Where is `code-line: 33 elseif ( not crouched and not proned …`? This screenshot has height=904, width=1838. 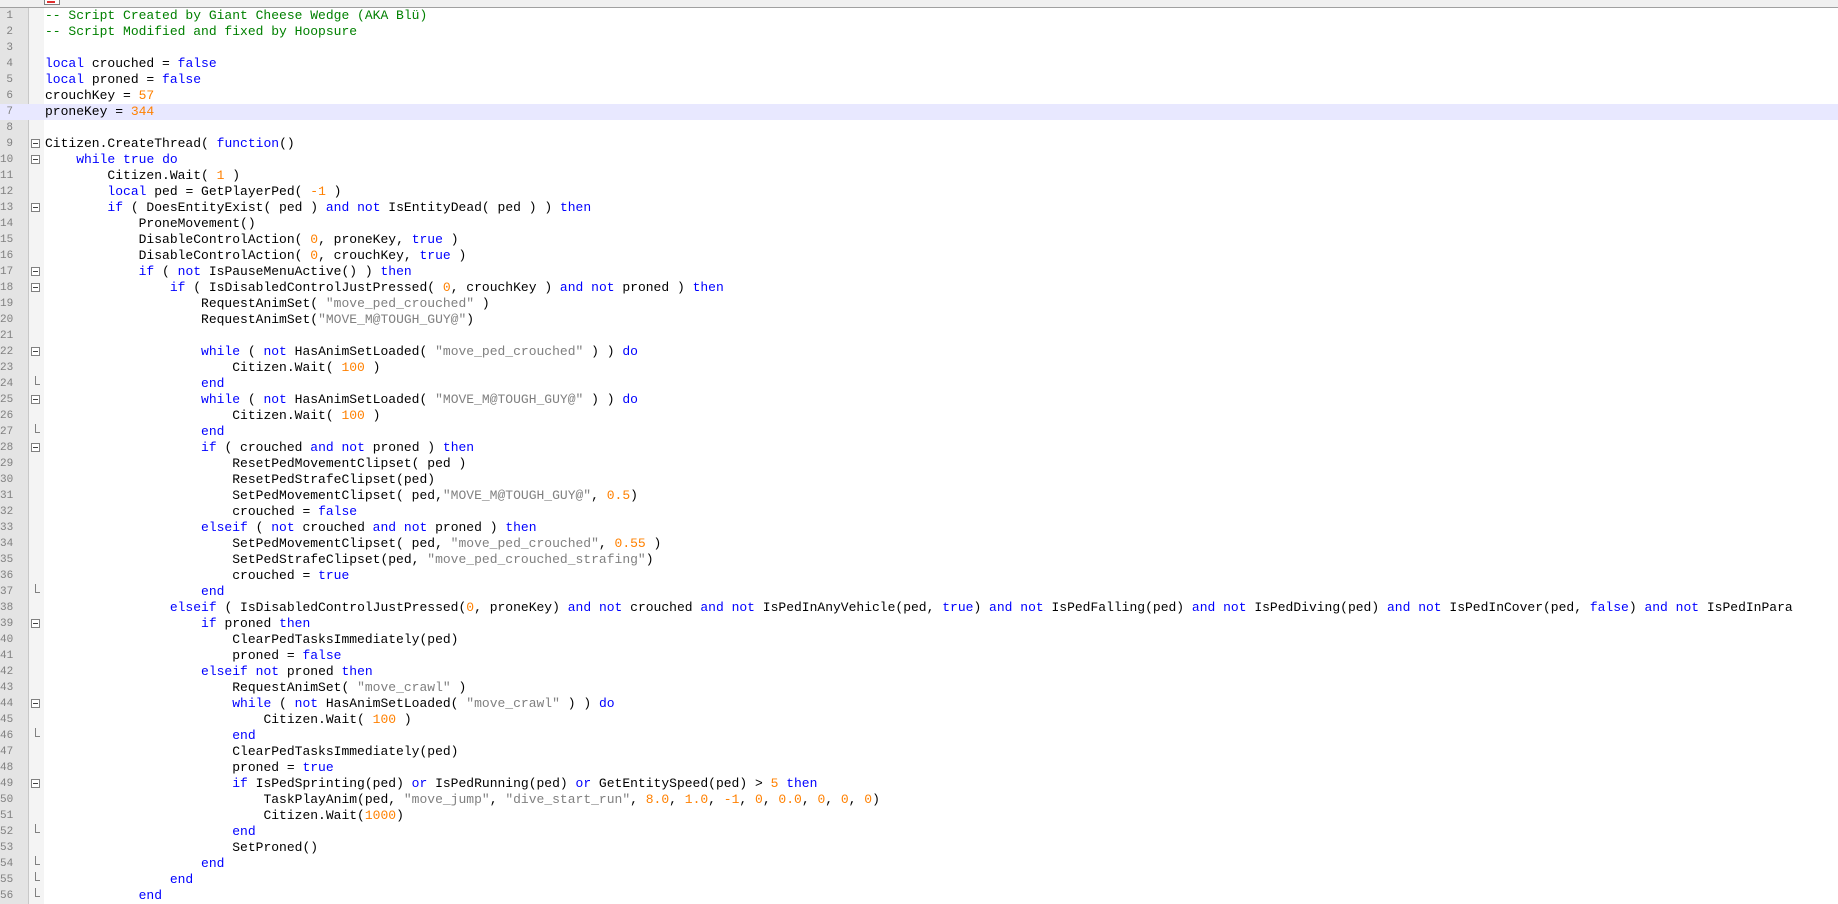
code-line: 33 elseif ( not crouched and not proned … is located at coordinates (919, 528).